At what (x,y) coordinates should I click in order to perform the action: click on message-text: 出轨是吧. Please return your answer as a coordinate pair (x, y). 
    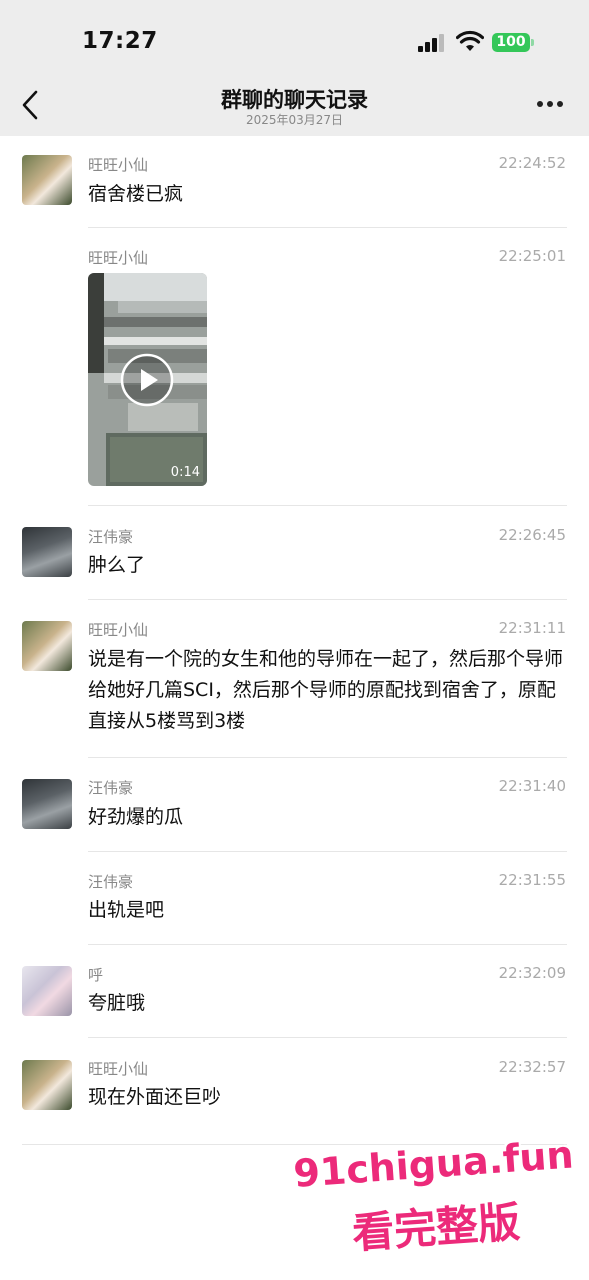
    Looking at the image, I should click on (126, 910).